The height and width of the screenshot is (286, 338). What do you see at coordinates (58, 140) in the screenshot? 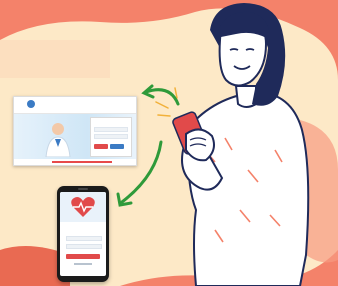
I see `doctor-icon` at bounding box center [58, 140].